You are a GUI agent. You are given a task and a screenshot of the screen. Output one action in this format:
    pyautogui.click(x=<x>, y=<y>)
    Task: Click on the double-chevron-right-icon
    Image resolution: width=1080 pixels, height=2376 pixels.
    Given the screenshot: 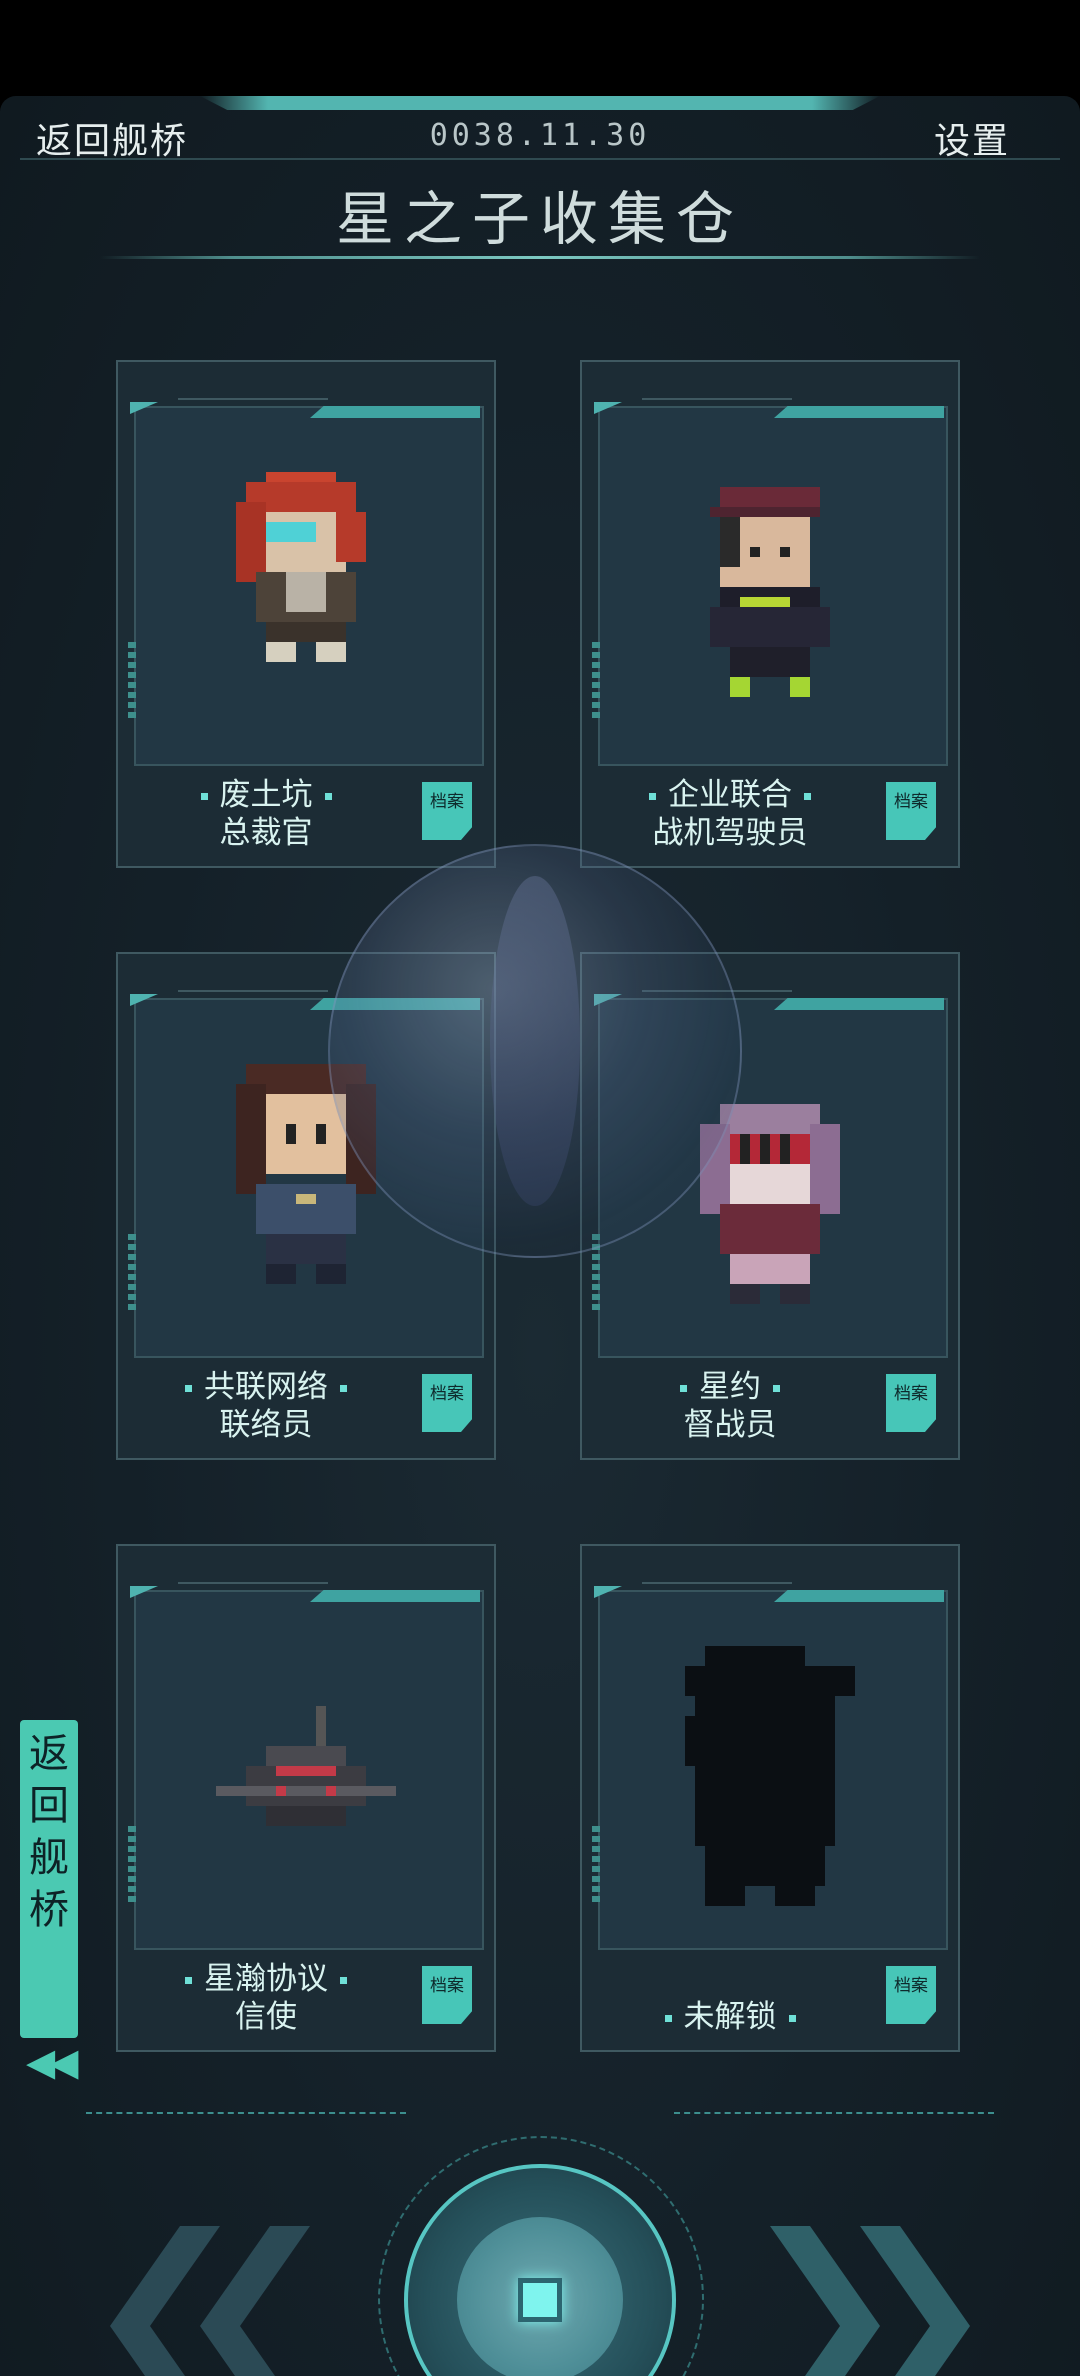 What is the action you would take?
    pyautogui.click(x=870, y=2301)
    